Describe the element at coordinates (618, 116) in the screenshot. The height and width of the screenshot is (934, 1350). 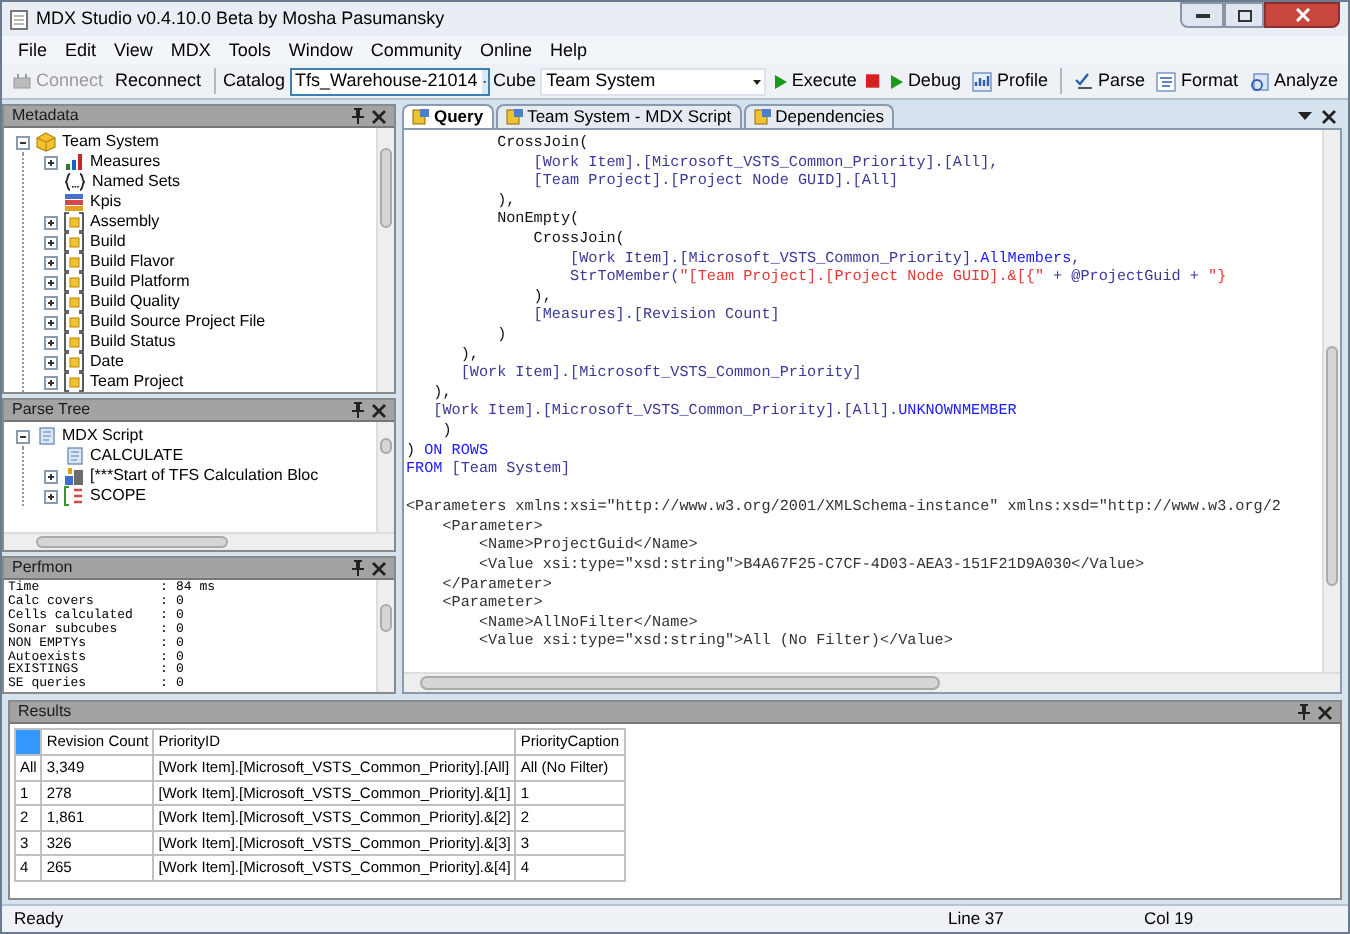
I see `editor-tab: Team System - MDX Script` at that location.